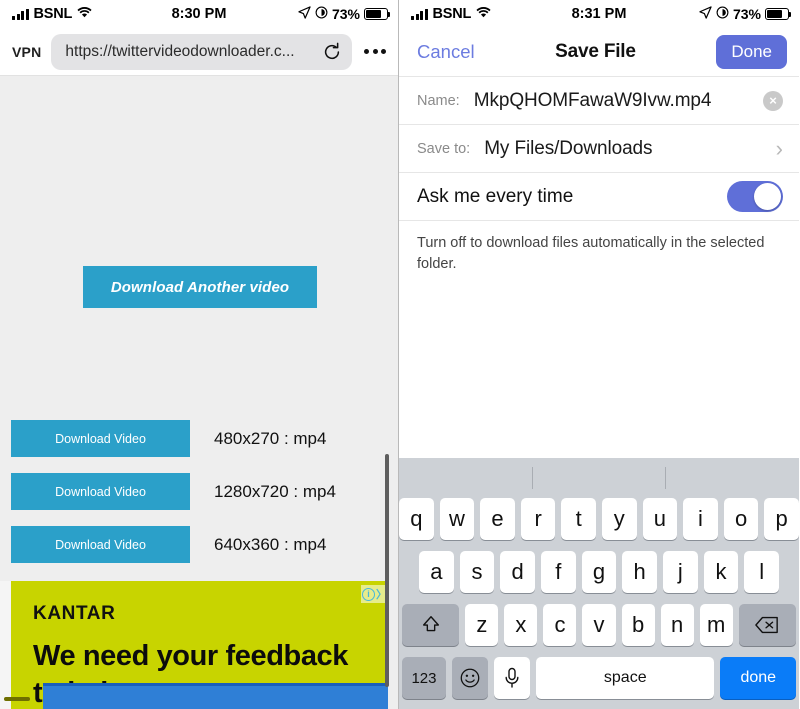 Image resolution: width=800 pixels, height=709 pixels. Describe the element at coordinates (436, 572) in the screenshot. I see `key-a: a` at that location.